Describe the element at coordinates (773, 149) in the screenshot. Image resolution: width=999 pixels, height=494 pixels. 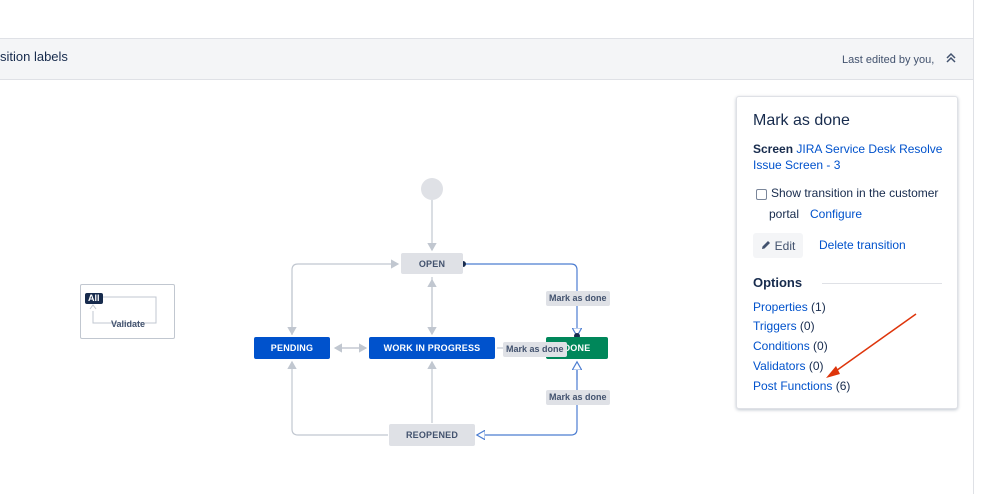
I see `screen-label: Screen` at that location.